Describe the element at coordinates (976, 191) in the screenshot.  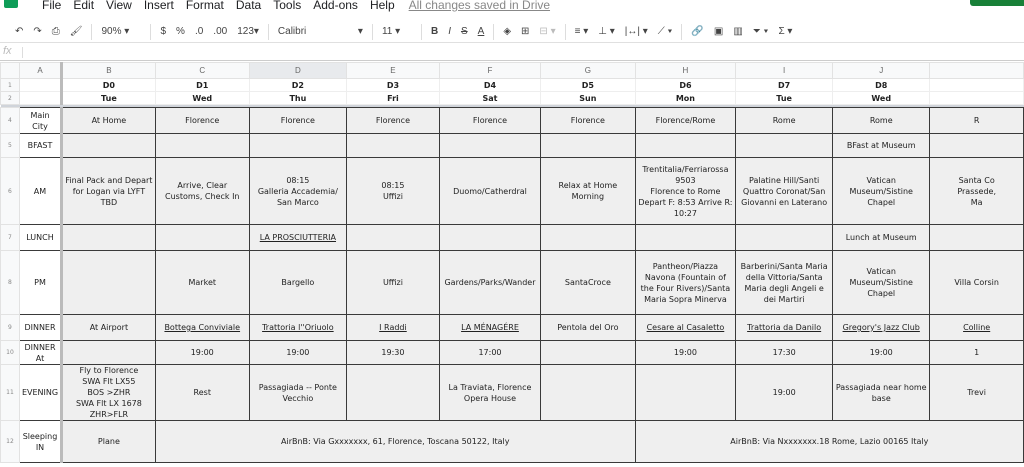
I see `cell: Santa Co Prassede, Ma` at that location.